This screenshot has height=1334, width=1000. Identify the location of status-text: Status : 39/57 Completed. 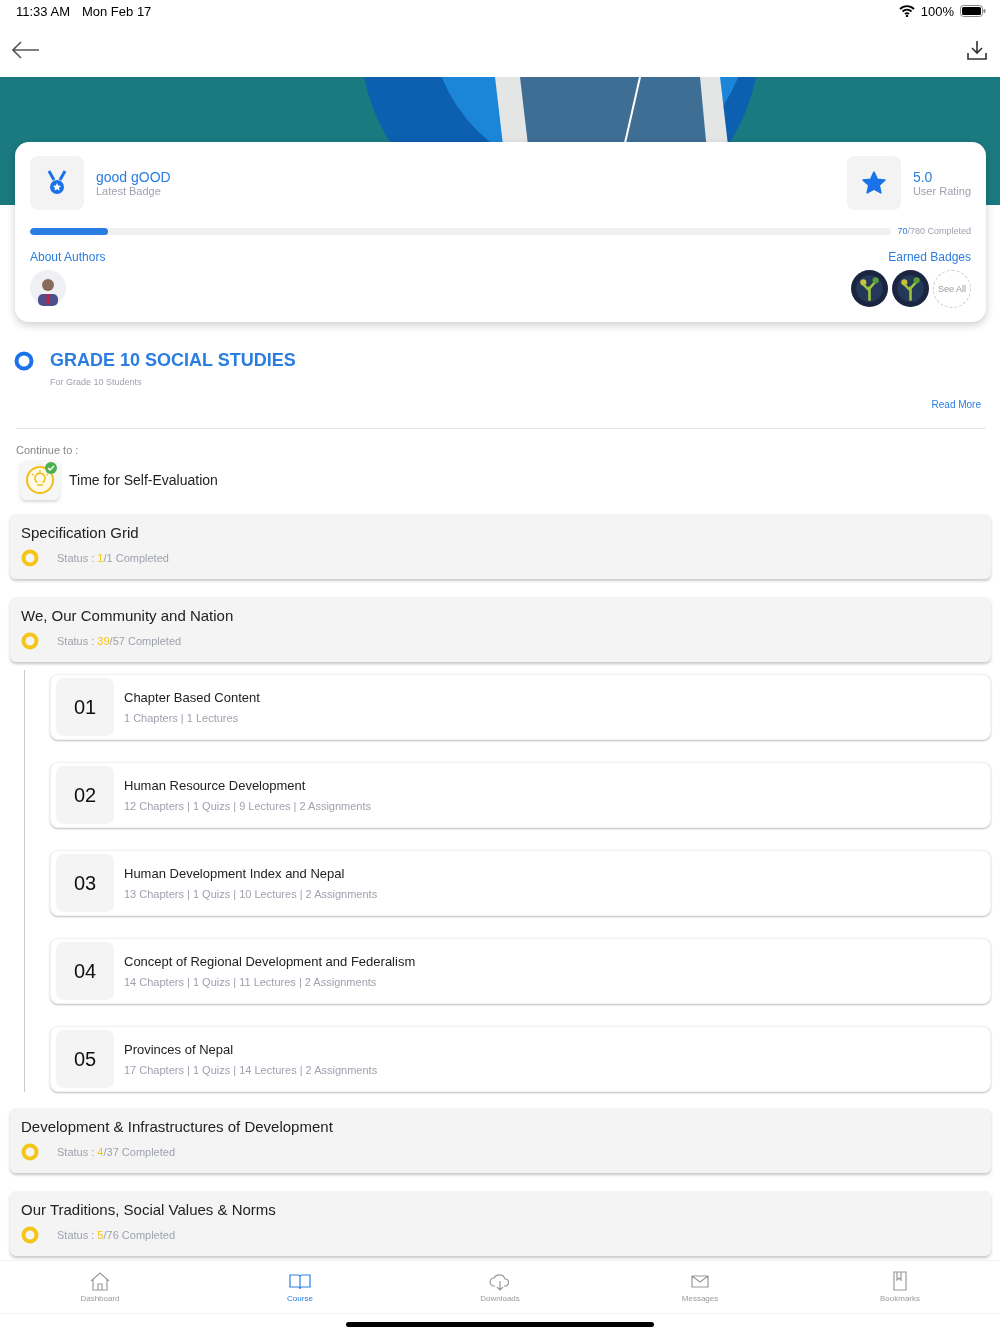
(119, 641).